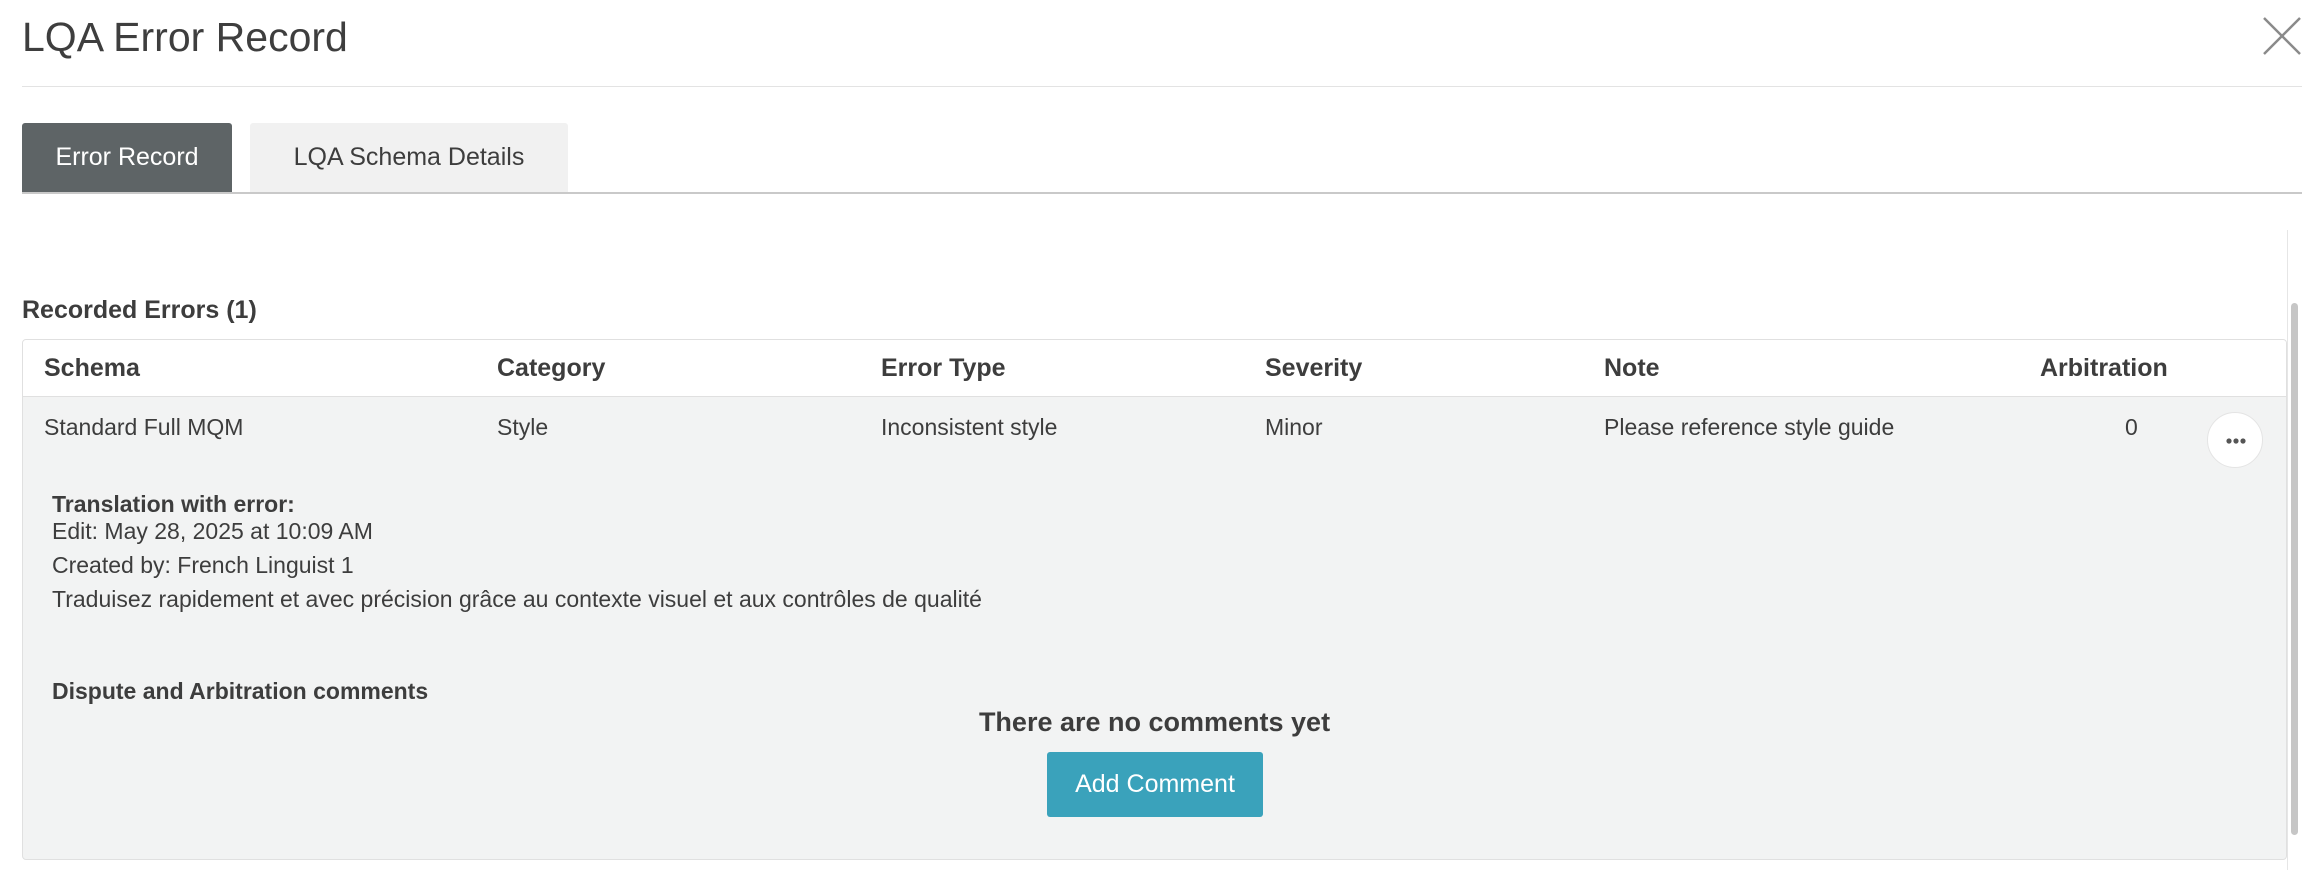  Describe the element at coordinates (1154, 722) in the screenshot. I see `empty-comments-message: There are no comments yet` at that location.